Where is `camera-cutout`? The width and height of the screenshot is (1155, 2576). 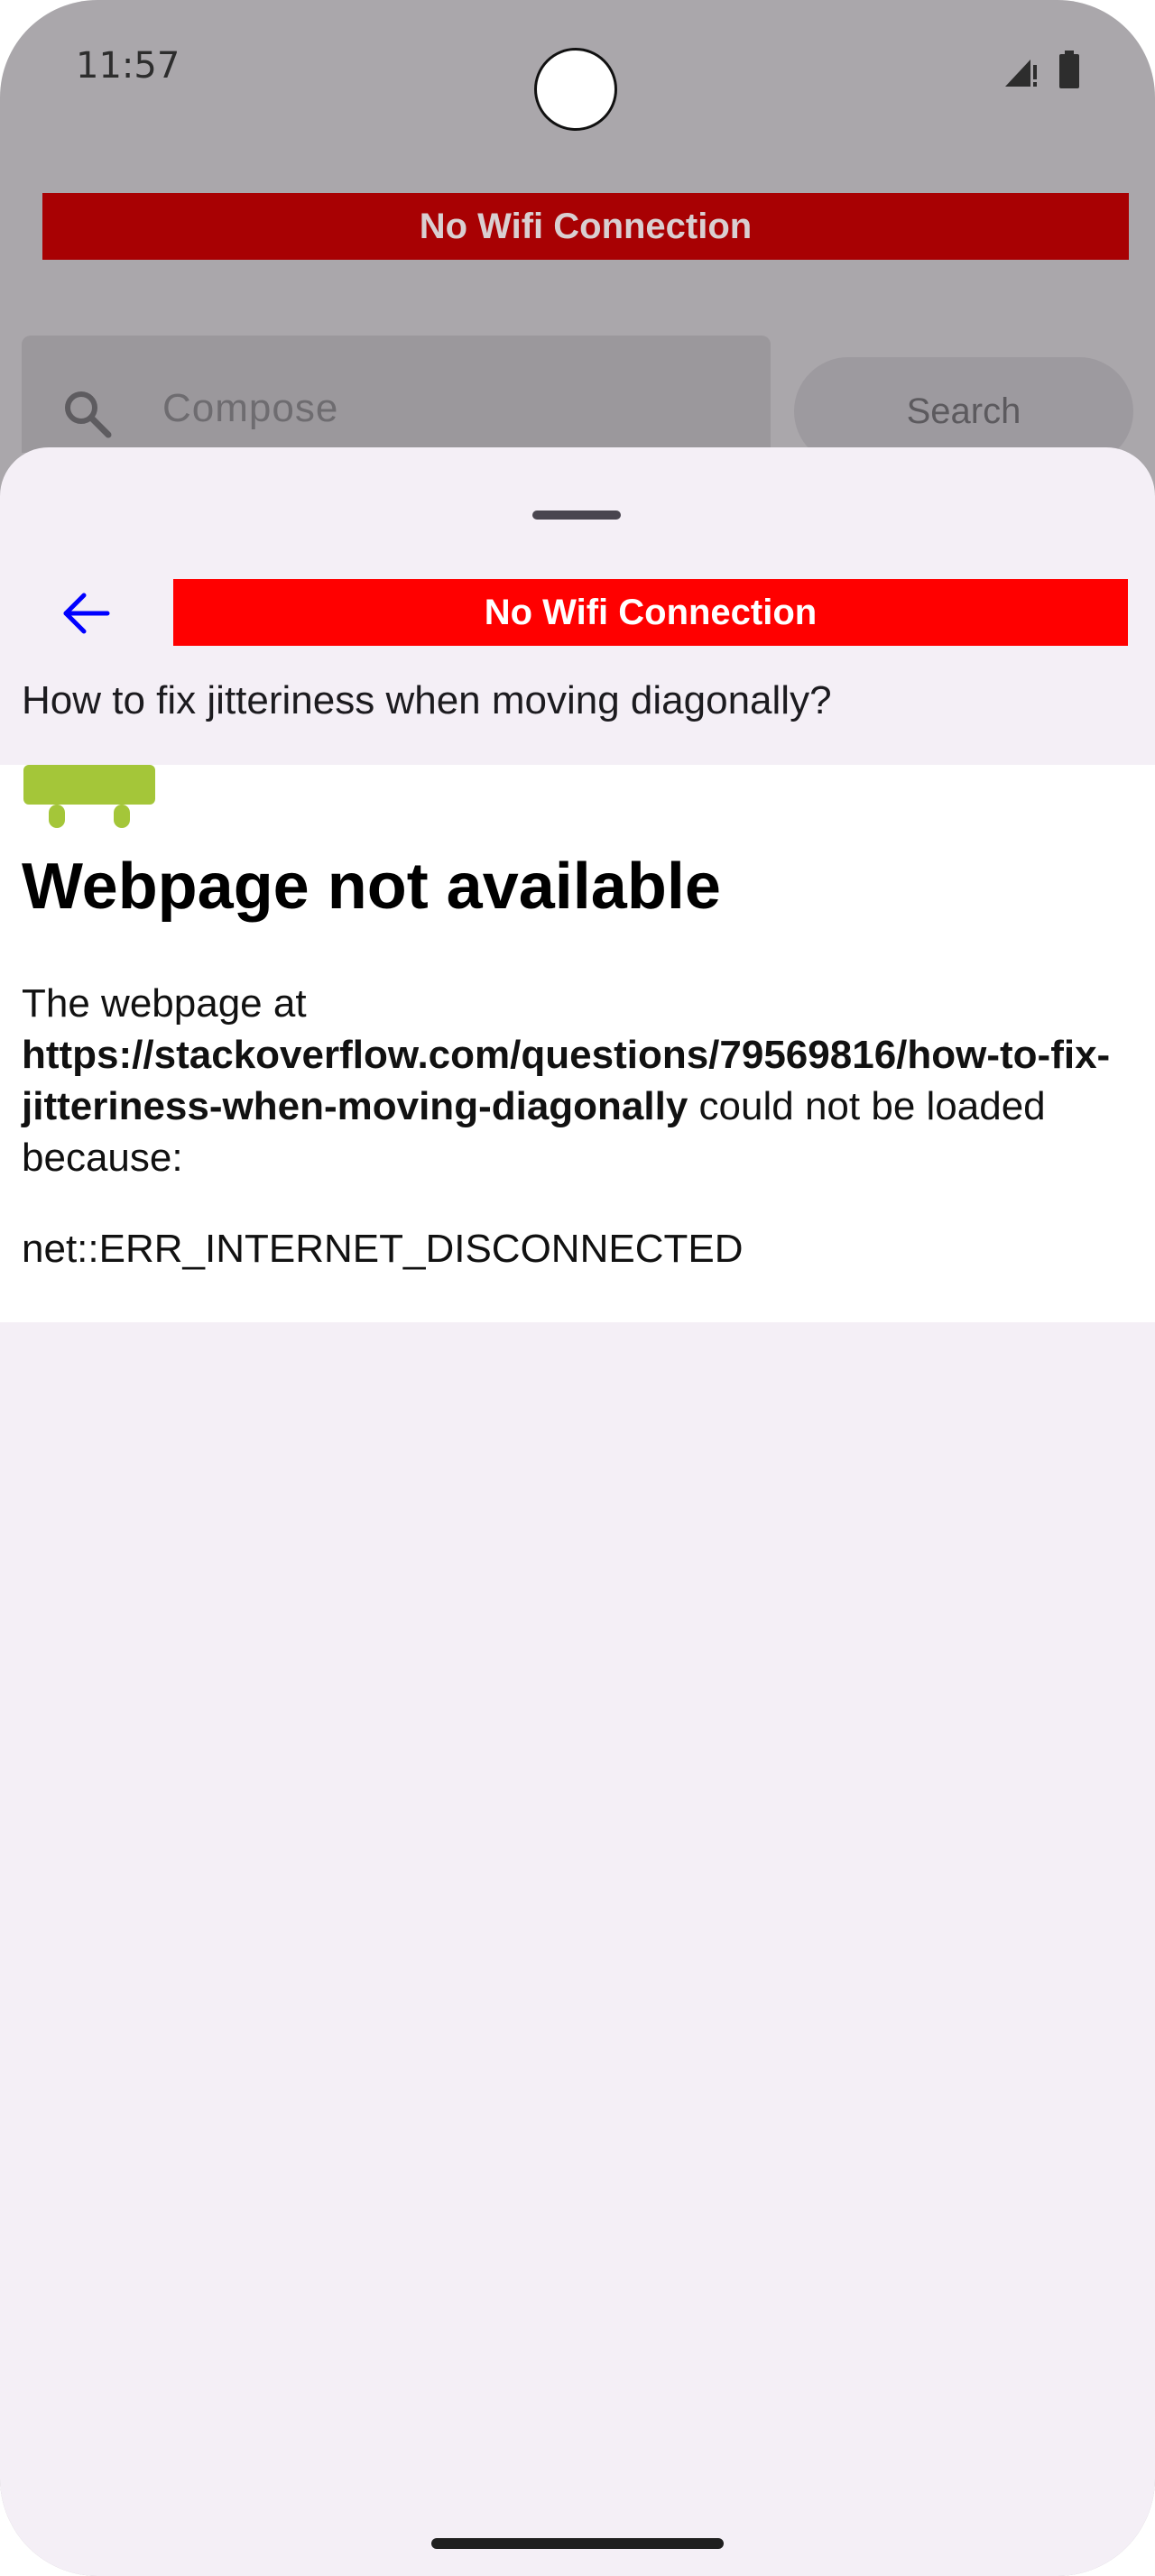
camera-cutout is located at coordinates (575, 89).